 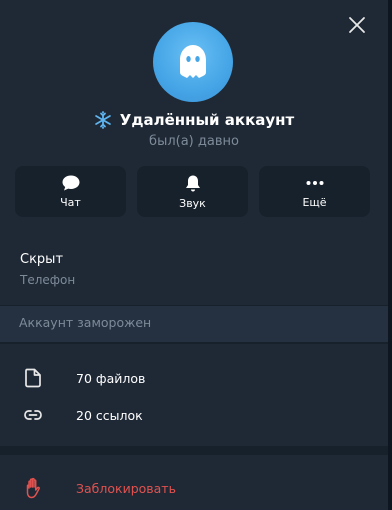 What do you see at coordinates (70, 183) in the screenshot?
I see `chat-bubble-icon` at bounding box center [70, 183].